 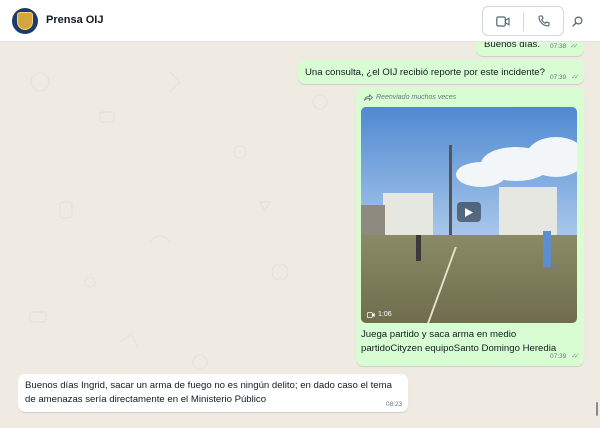 I want to click on video-call-button, so click(x=503, y=21).